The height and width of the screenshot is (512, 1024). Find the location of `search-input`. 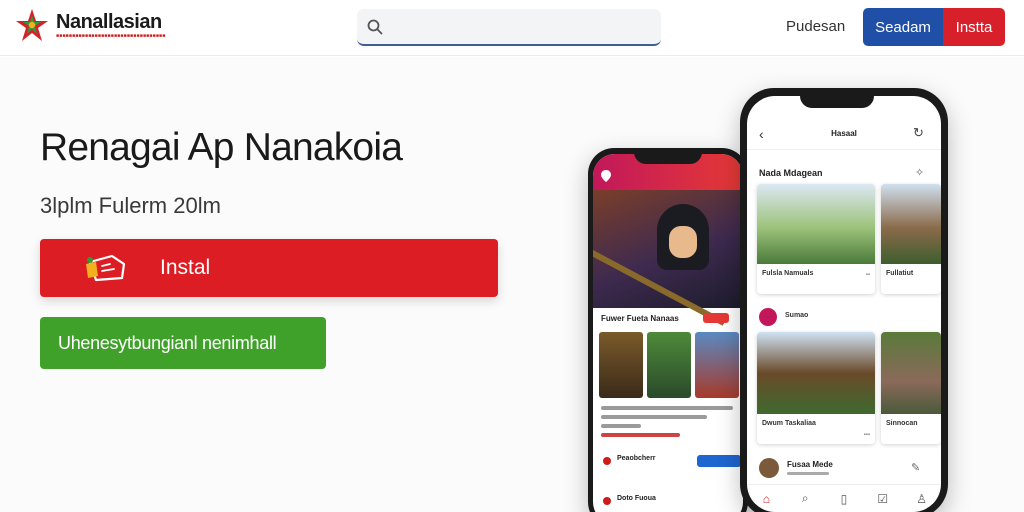

search-input is located at coordinates (521, 27).